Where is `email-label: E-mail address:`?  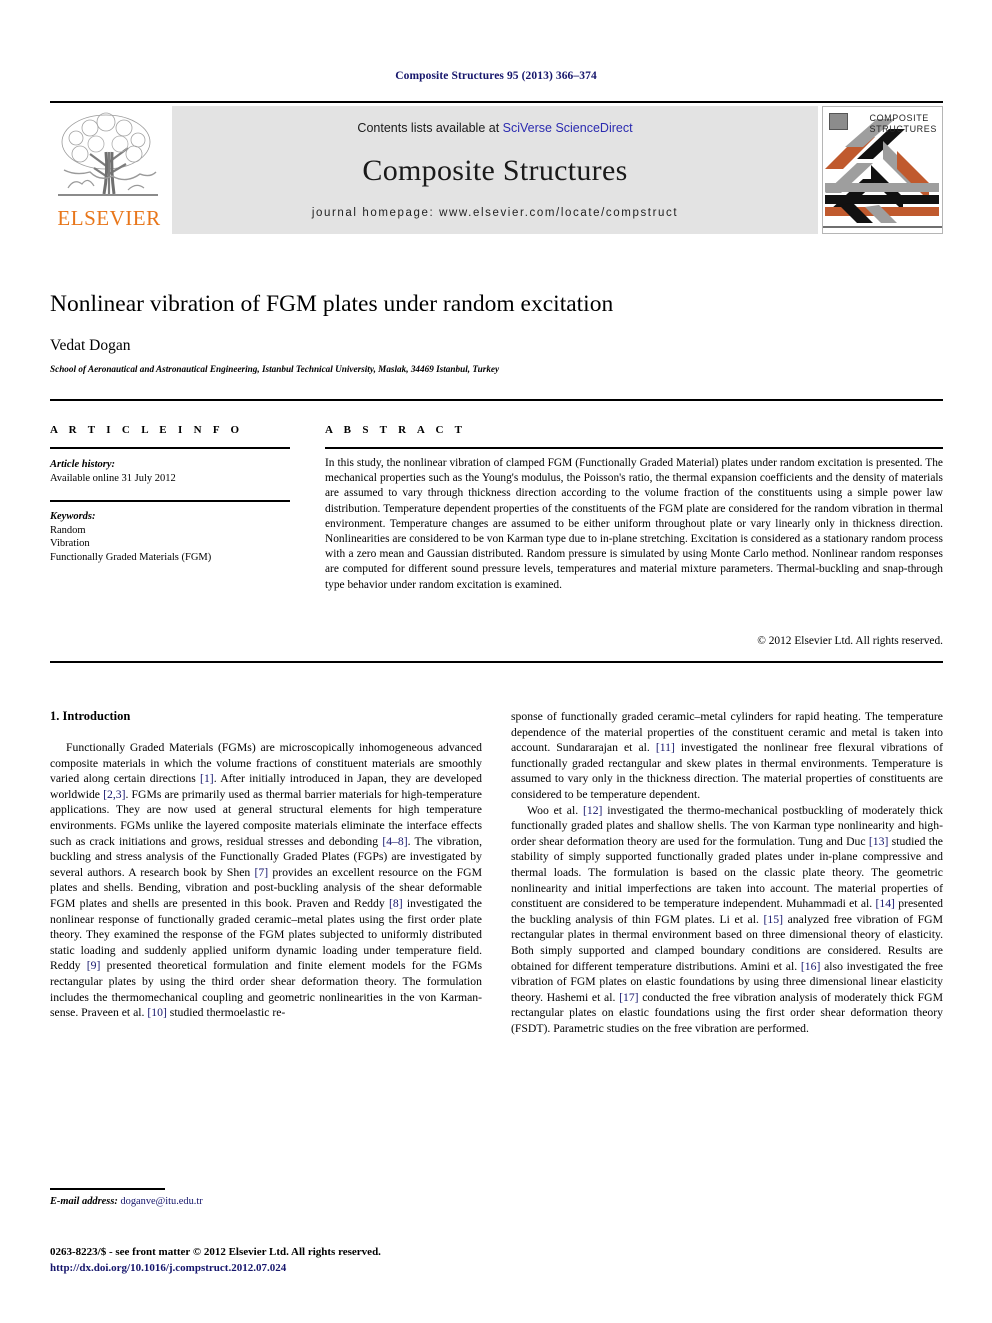 email-label: E-mail address: is located at coordinates (84, 1201).